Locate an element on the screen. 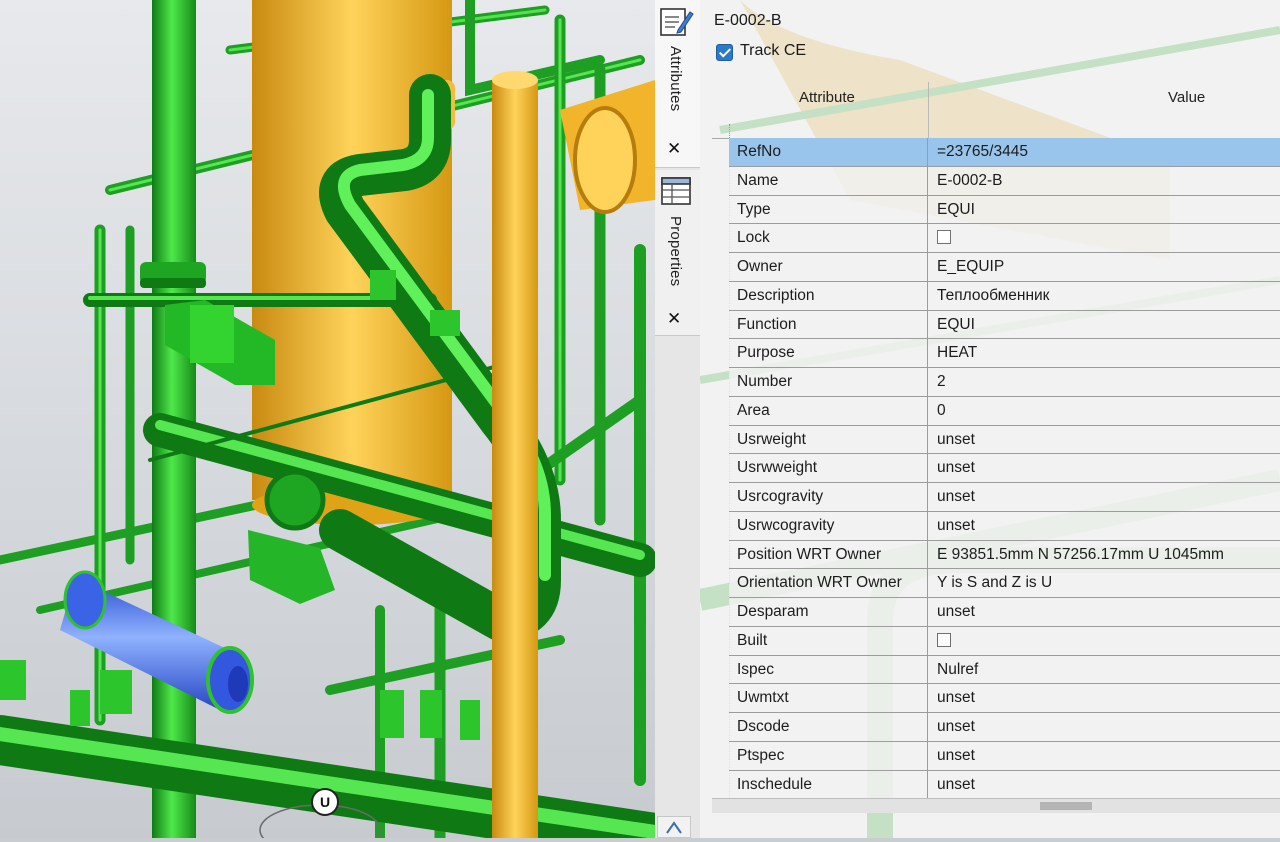  table-row: Usrwweight unset is located at coordinates (1004, 468).